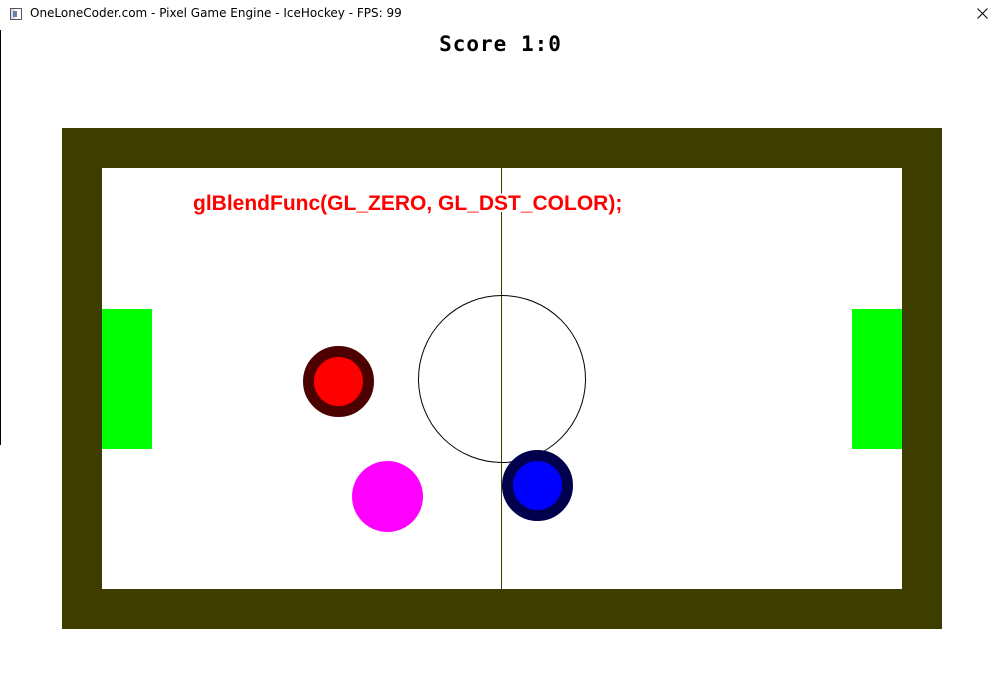  I want to click on center-circle, so click(502, 379).